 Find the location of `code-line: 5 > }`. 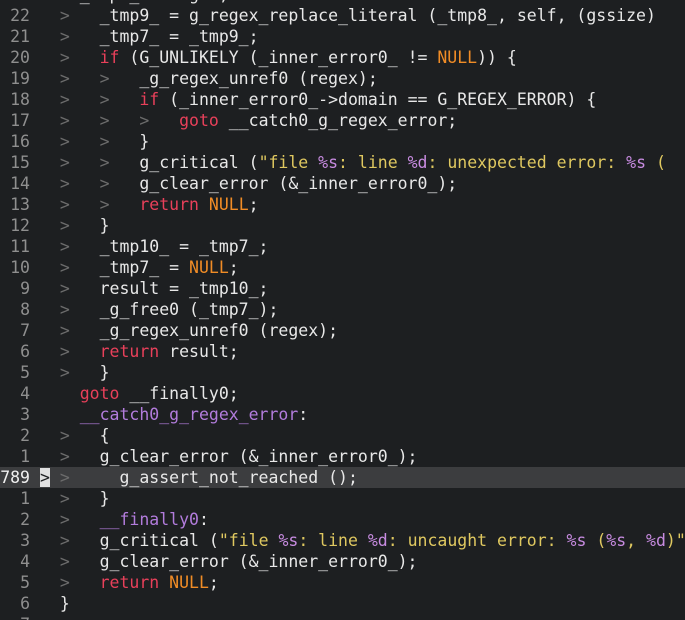

code-line: 5 > } is located at coordinates (342, 372).